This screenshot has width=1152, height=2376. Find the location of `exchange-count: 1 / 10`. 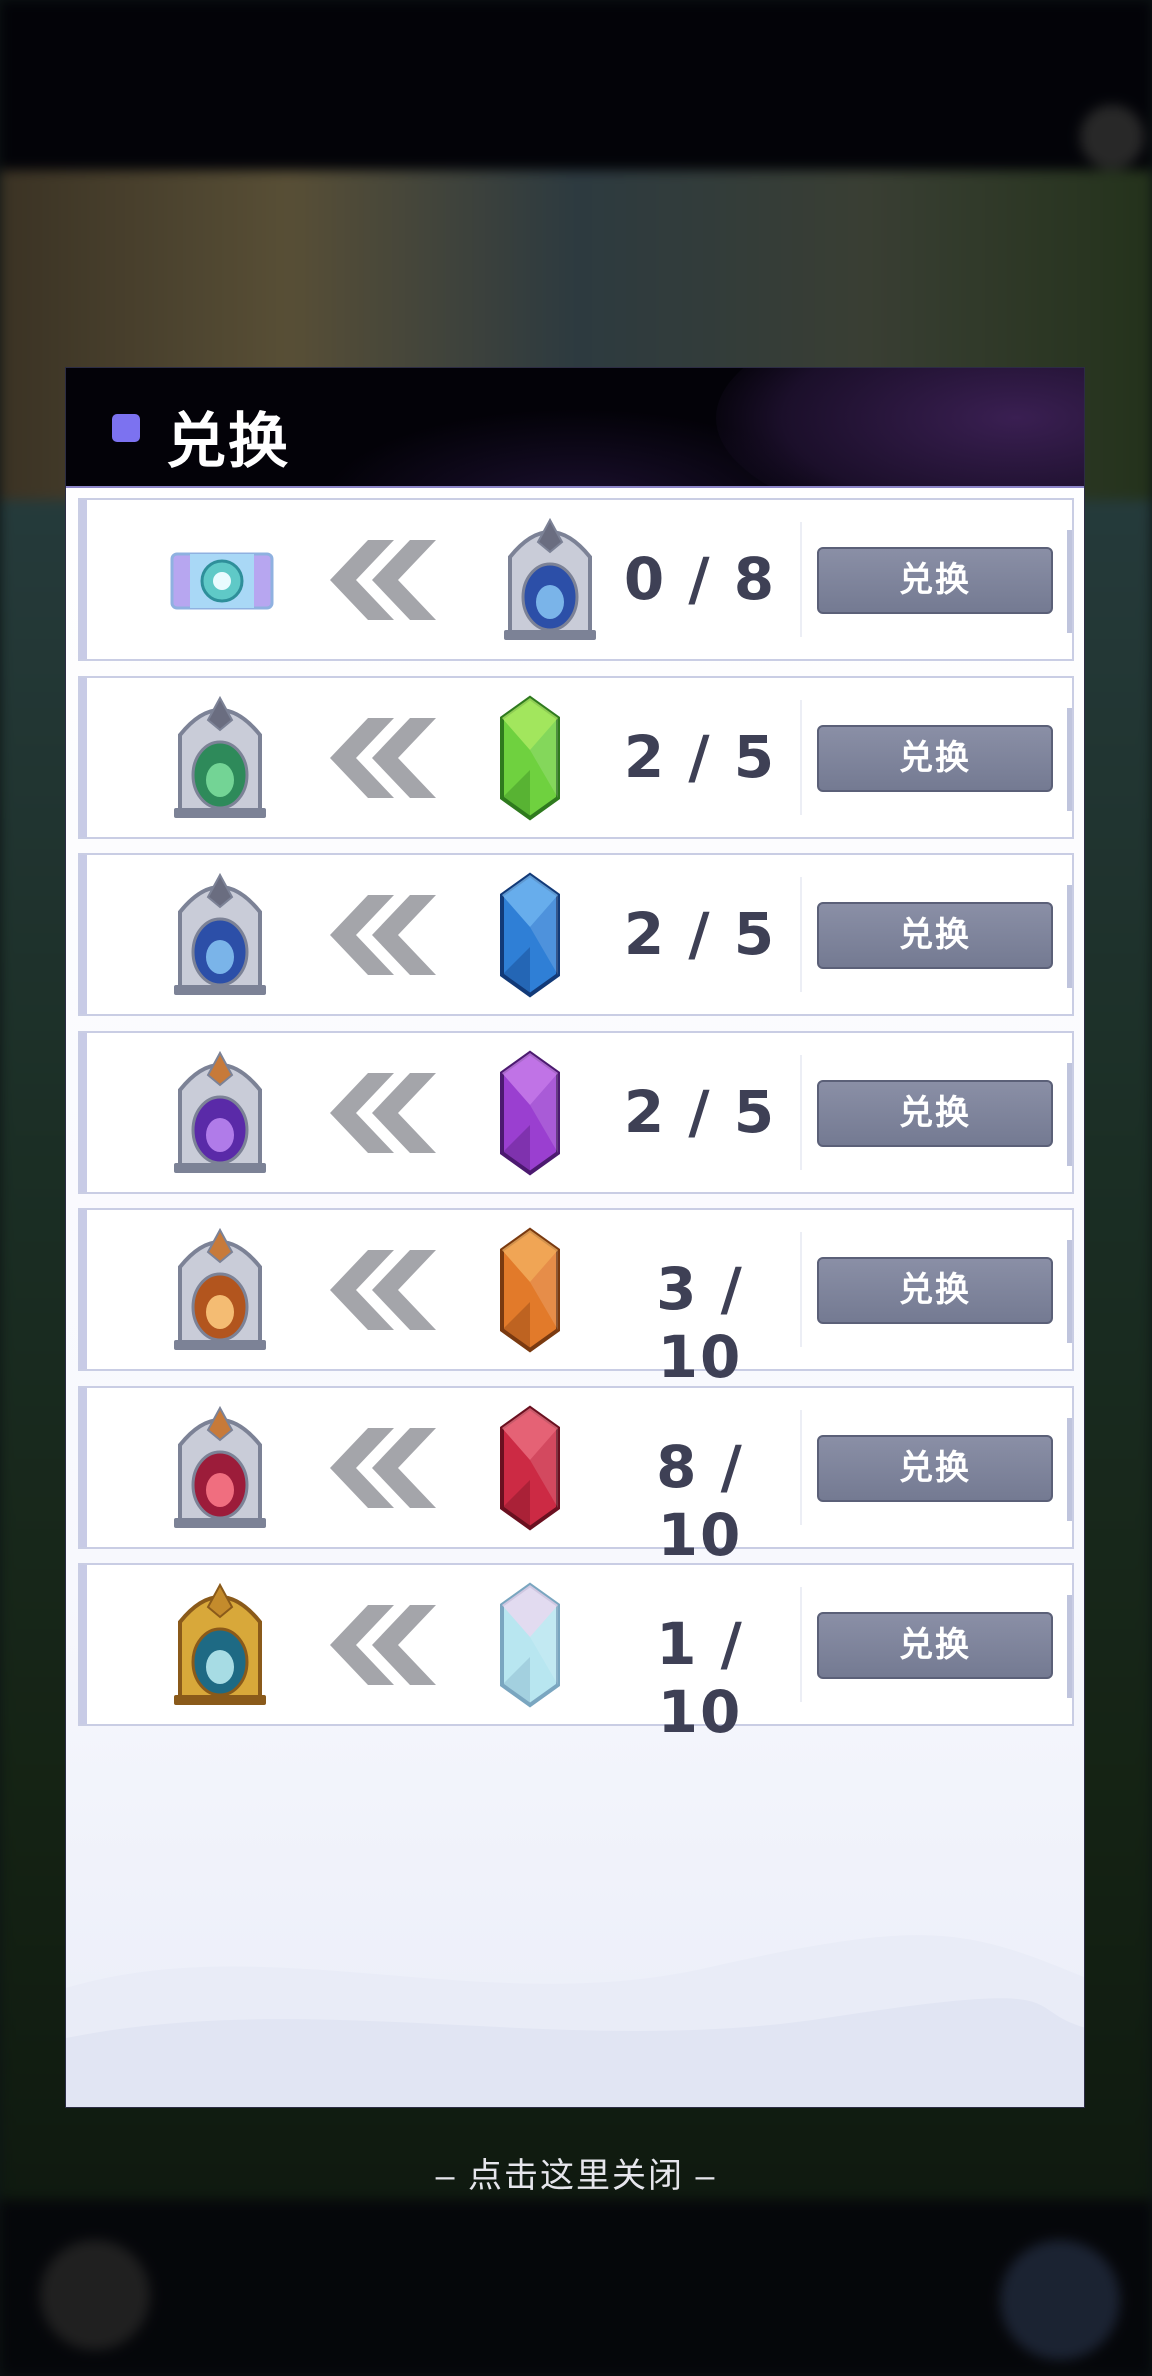

exchange-count: 1 / 10 is located at coordinates (700, 1678).